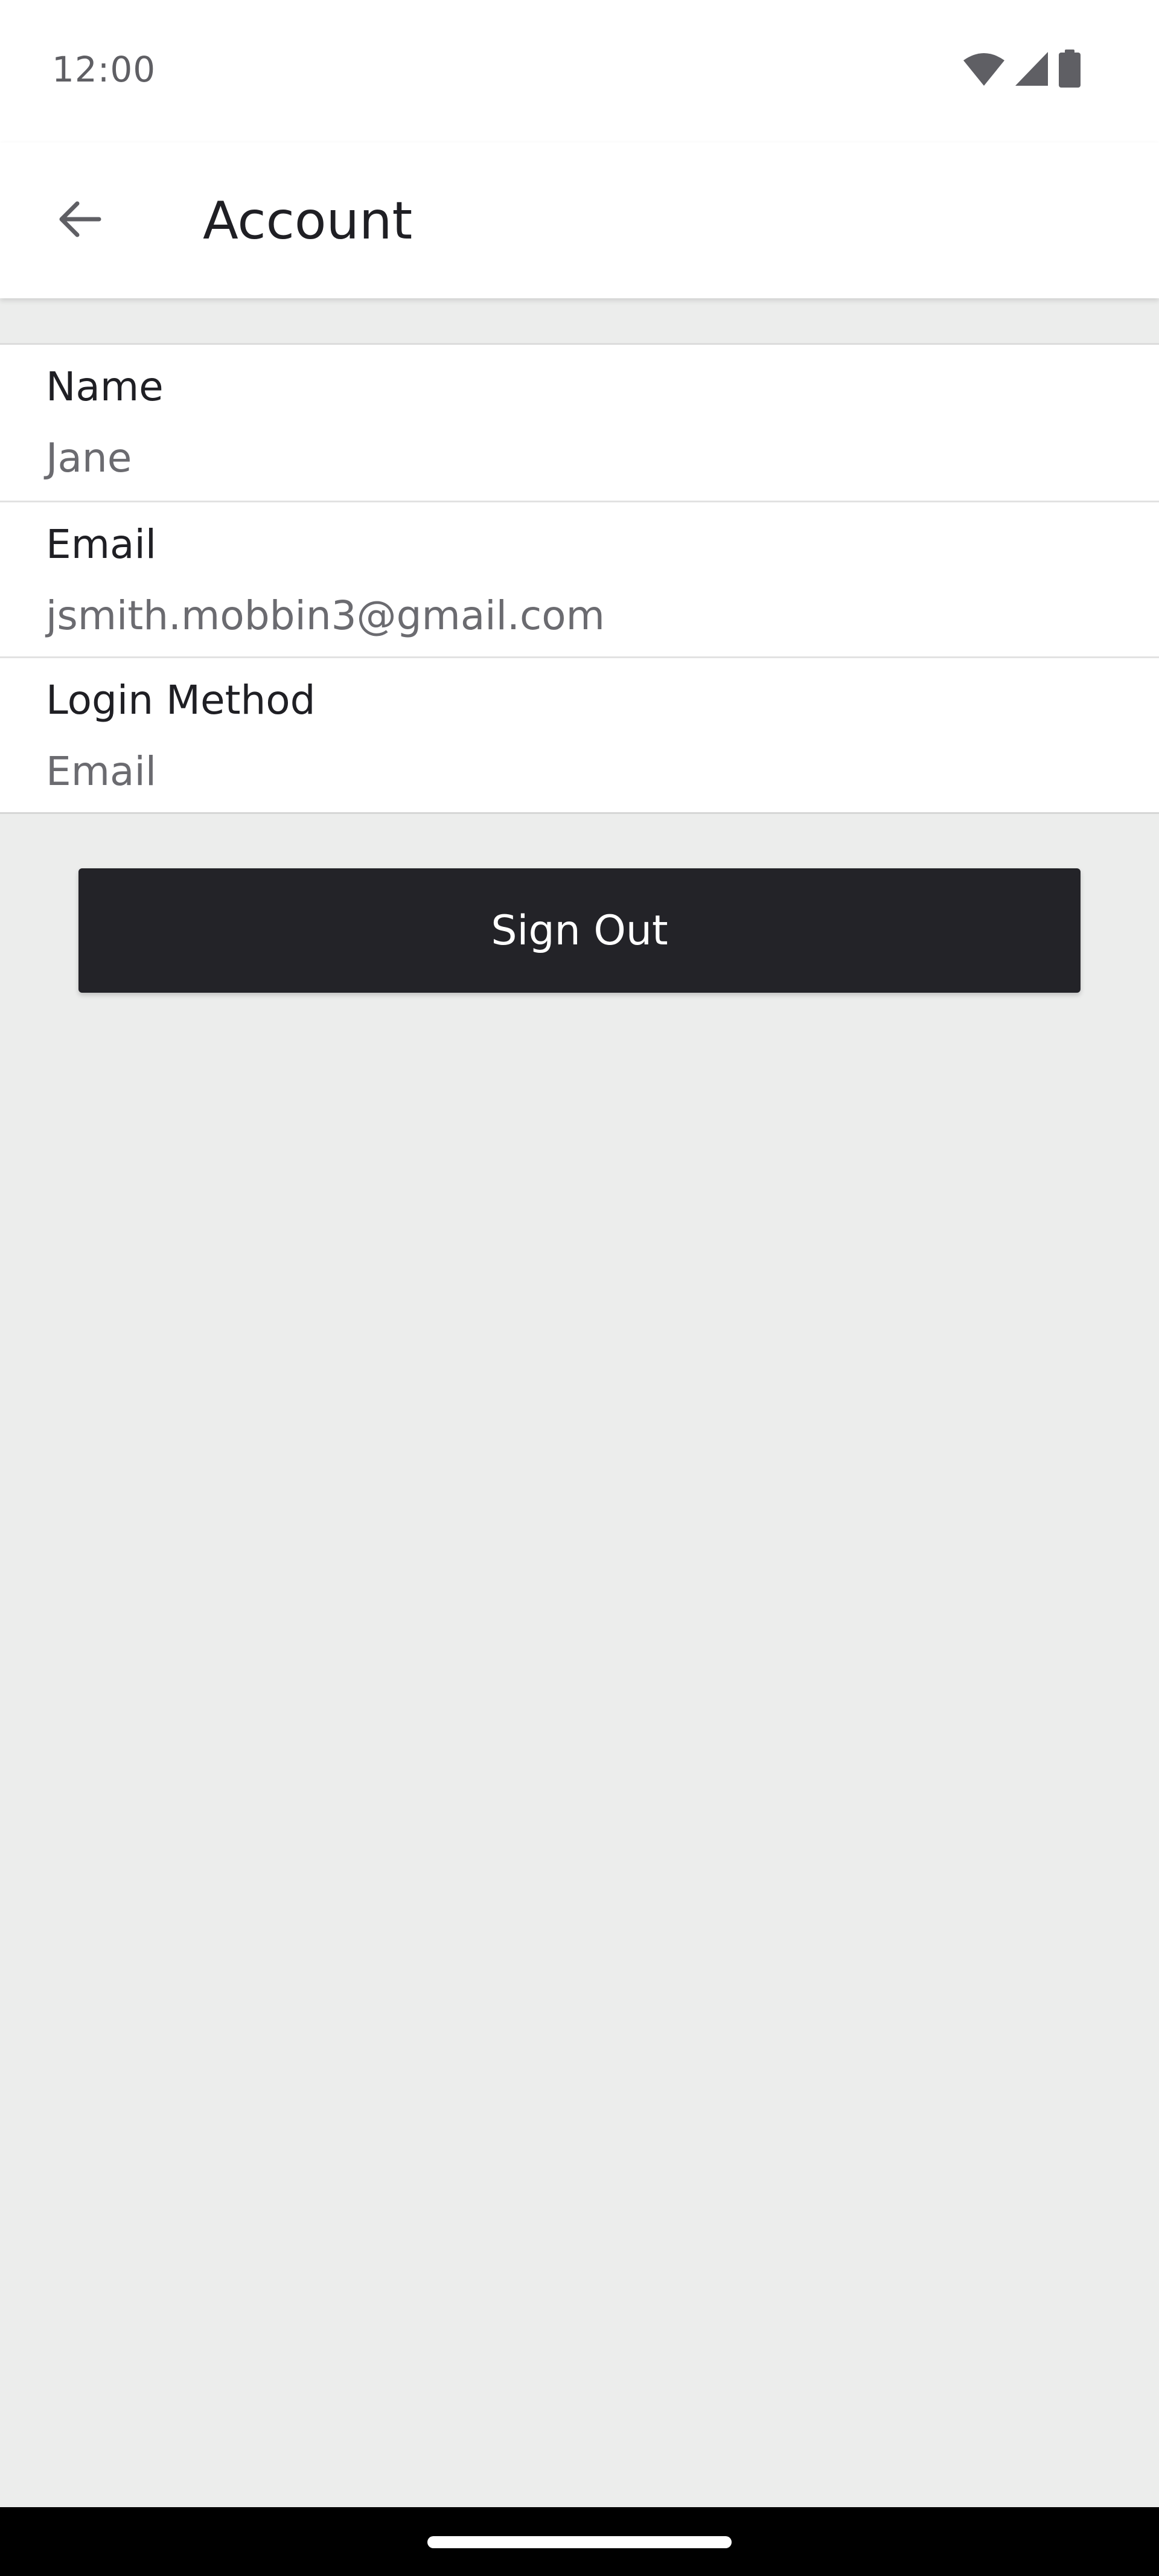 The height and width of the screenshot is (2576, 1159). What do you see at coordinates (579, 734) in the screenshot?
I see `account-row-login-method: Login Method Email` at bounding box center [579, 734].